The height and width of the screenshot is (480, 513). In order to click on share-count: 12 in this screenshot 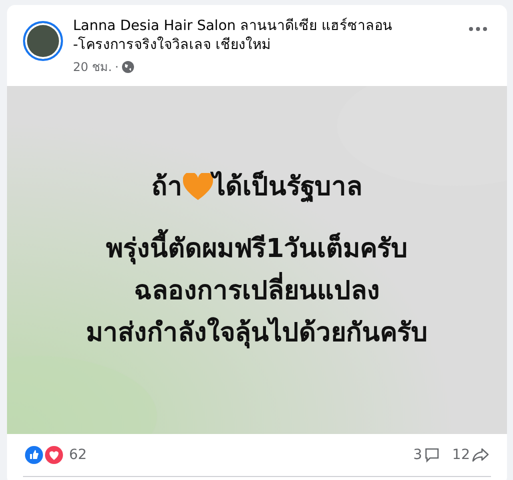, I will do `click(461, 455)`.